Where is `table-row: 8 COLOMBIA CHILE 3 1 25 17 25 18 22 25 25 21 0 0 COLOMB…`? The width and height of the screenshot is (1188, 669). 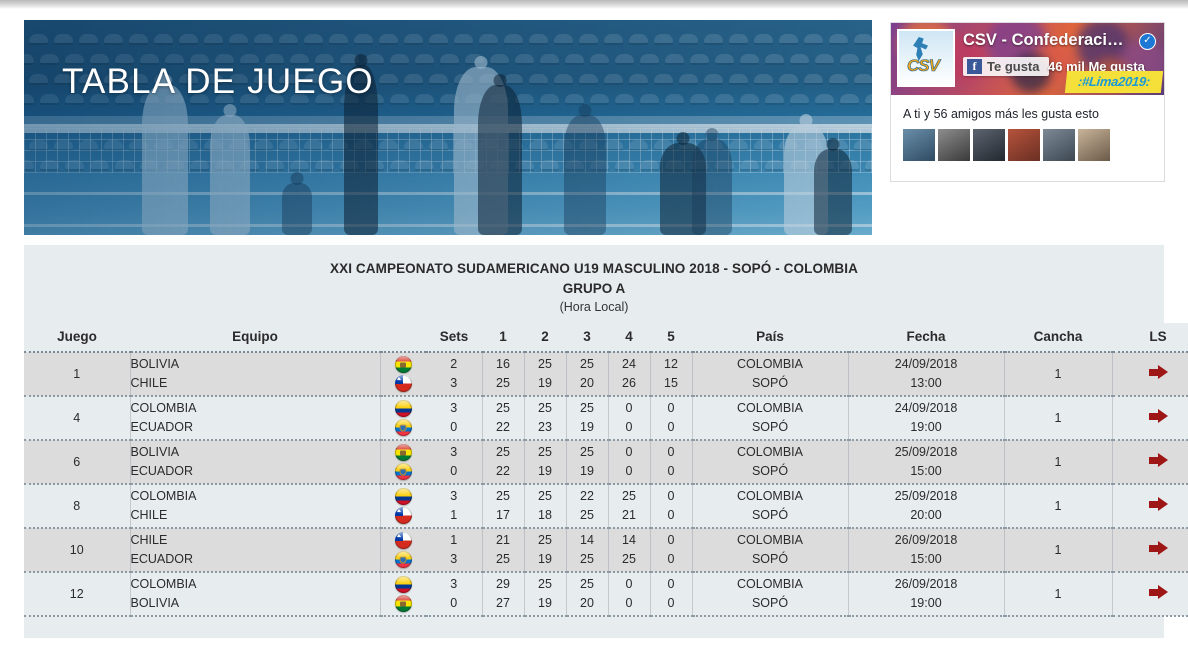 table-row: 8 COLOMBIA CHILE 3 1 25 17 25 18 22 25 25 21 0 0 COLOMB… is located at coordinates (606, 506).